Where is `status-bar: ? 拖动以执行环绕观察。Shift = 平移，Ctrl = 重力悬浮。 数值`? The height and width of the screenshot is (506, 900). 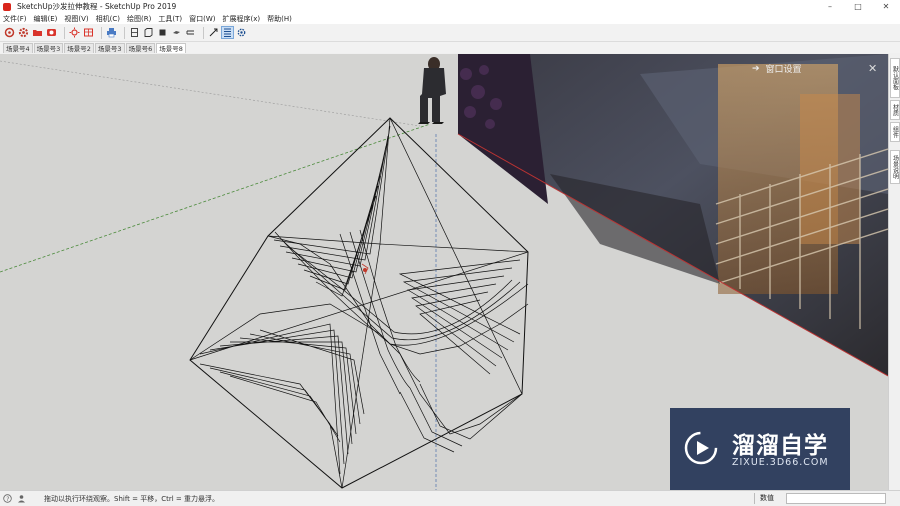 status-bar: ? 拖动以执行环绕观察。Shift = 平移，Ctrl = 重力悬浮。 数值 is located at coordinates (450, 498).